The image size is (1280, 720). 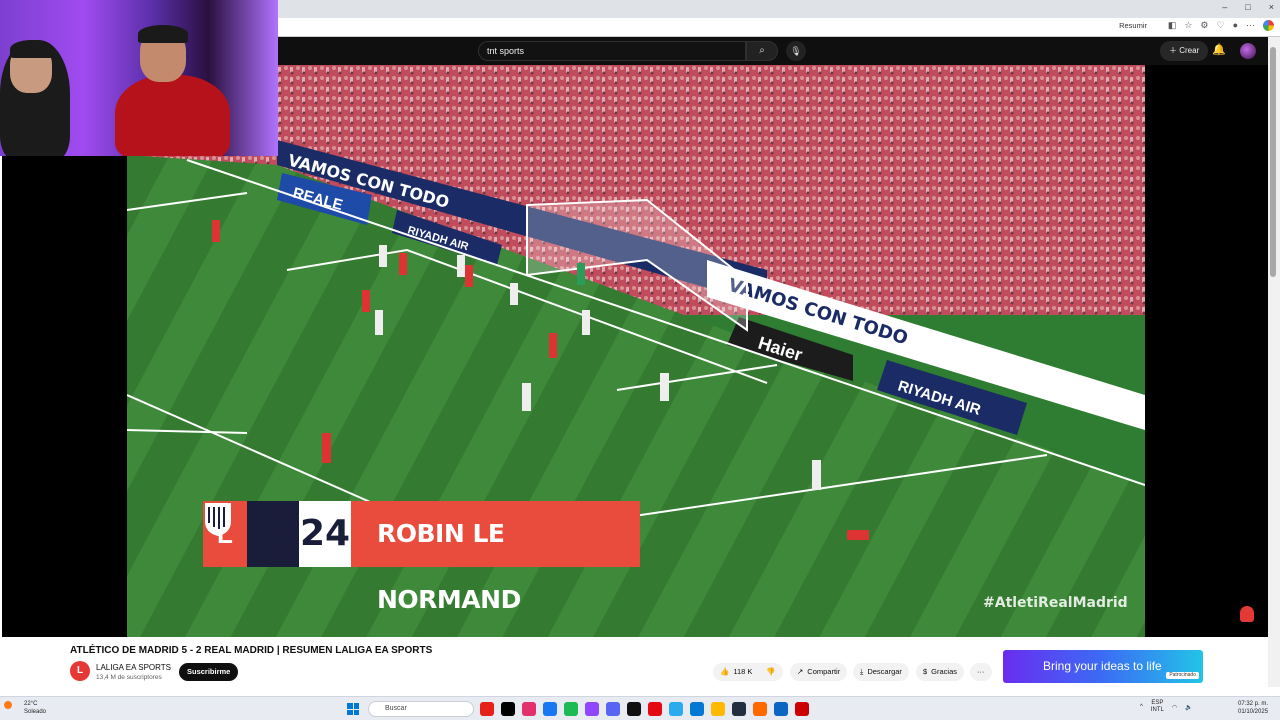 I want to click on create-button: ＋ Crear, so click(x=1184, y=51).